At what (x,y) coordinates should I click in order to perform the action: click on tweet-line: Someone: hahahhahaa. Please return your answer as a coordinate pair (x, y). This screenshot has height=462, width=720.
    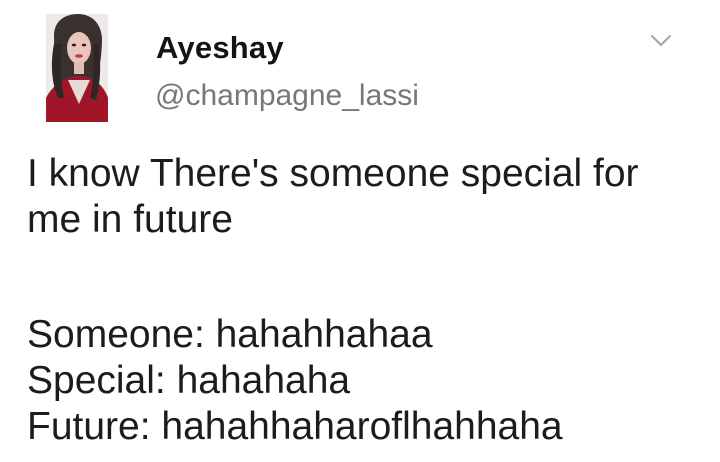
    Looking at the image, I should click on (230, 334).